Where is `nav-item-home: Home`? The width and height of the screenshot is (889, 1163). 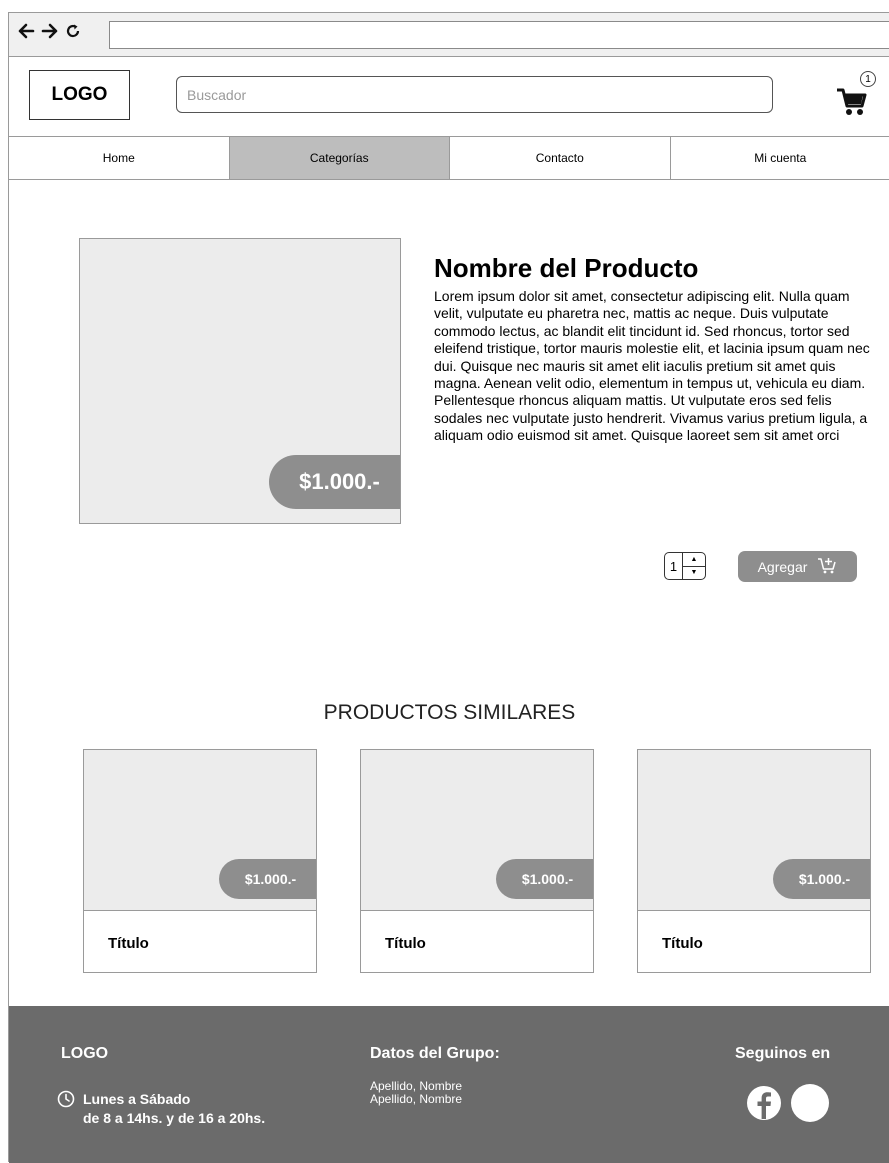
nav-item-home: Home is located at coordinates (119, 158).